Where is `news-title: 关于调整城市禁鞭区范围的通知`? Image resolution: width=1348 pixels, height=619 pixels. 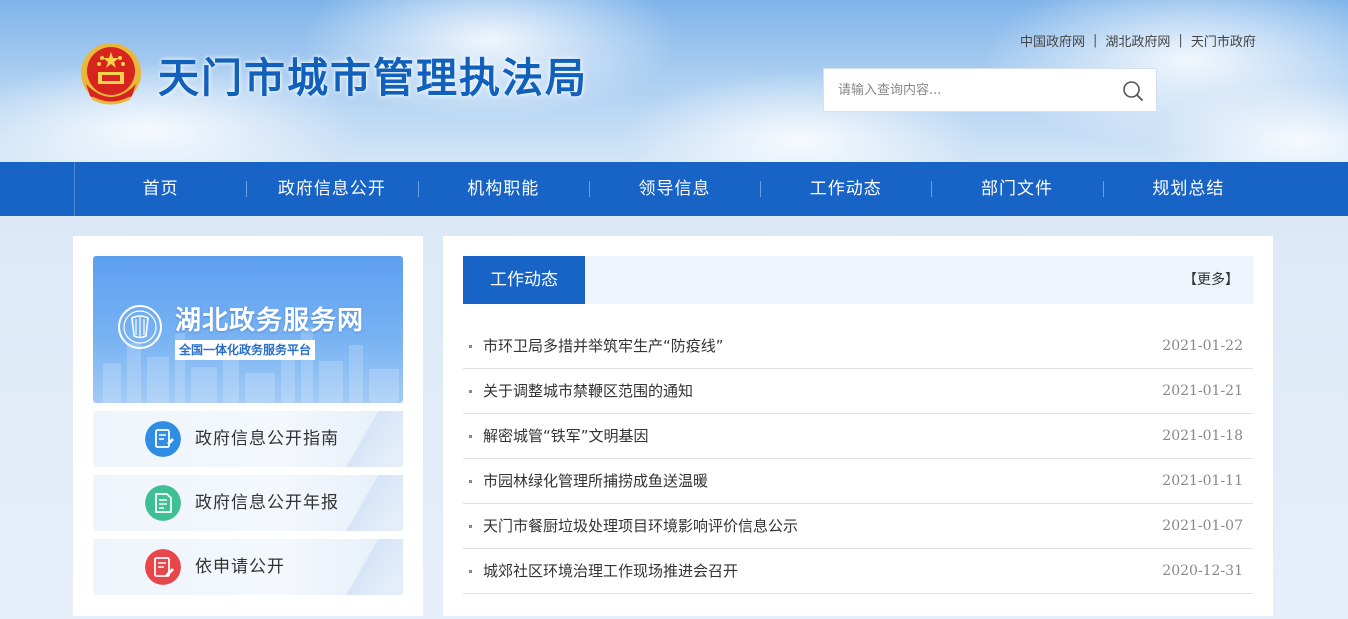 news-title: 关于调整城市禁鞭区范围的通知 is located at coordinates (588, 391).